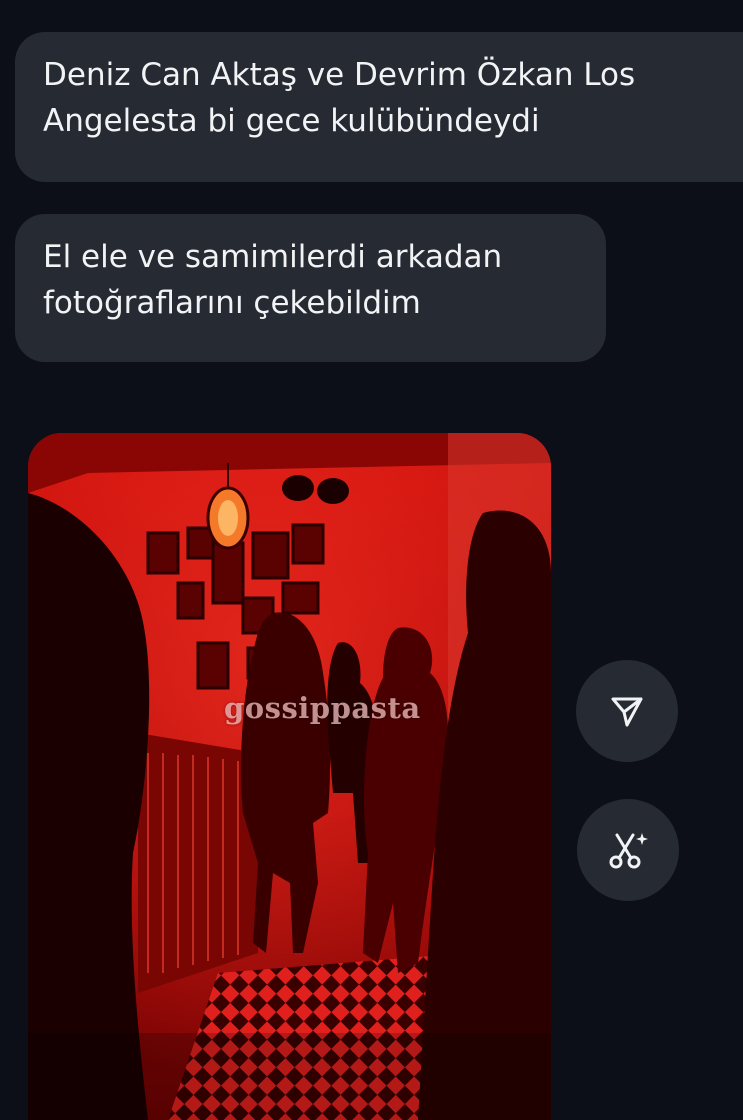 The image size is (743, 1120). Describe the element at coordinates (339, 75) in the screenshot. I see `message-1-line-1: Deniz Can Aktaş ve Devrim Özkan Los` at that location.